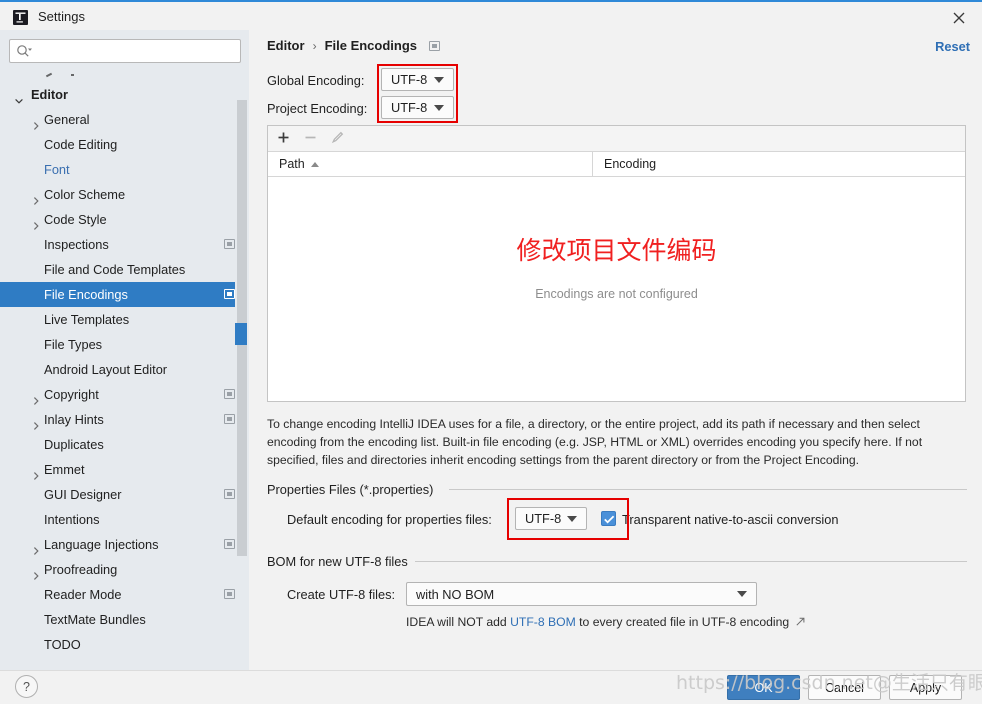 This screenshot has height=704, width=982. What do you see at coordinates (409, 79) in the screenshot?
I see `global-encoding-value: UTF-8` at bounding box center [409, 79].